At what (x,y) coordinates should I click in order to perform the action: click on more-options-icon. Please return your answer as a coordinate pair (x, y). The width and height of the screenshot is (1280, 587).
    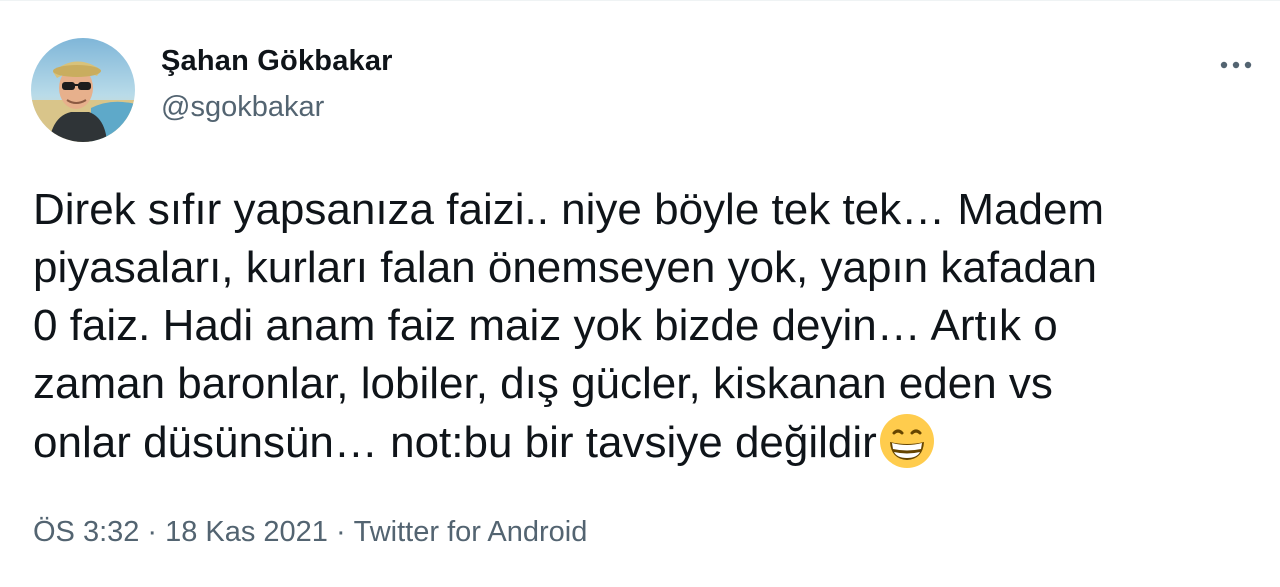
    Looking at the image, I should click on (1236, 65).